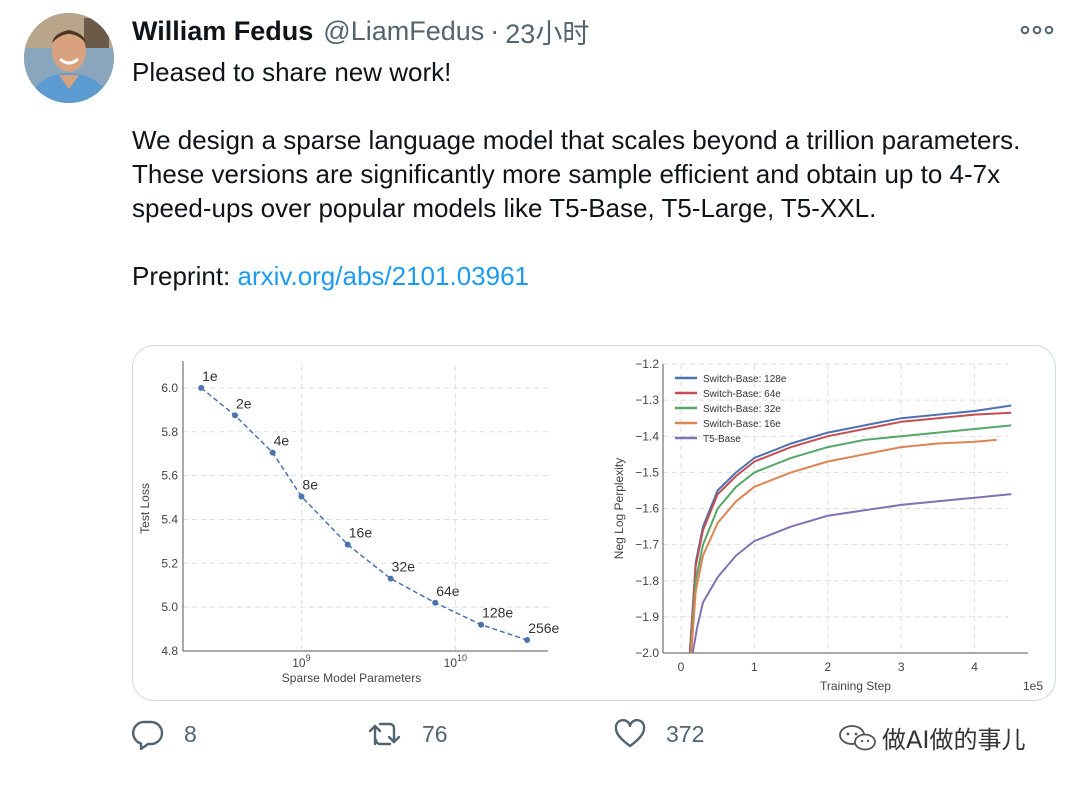 The image size is (1080, 786). What do you see at coordinates (1037, 30) in the screenshot?
I see `more-icon` at bounding box center [1037, 30].